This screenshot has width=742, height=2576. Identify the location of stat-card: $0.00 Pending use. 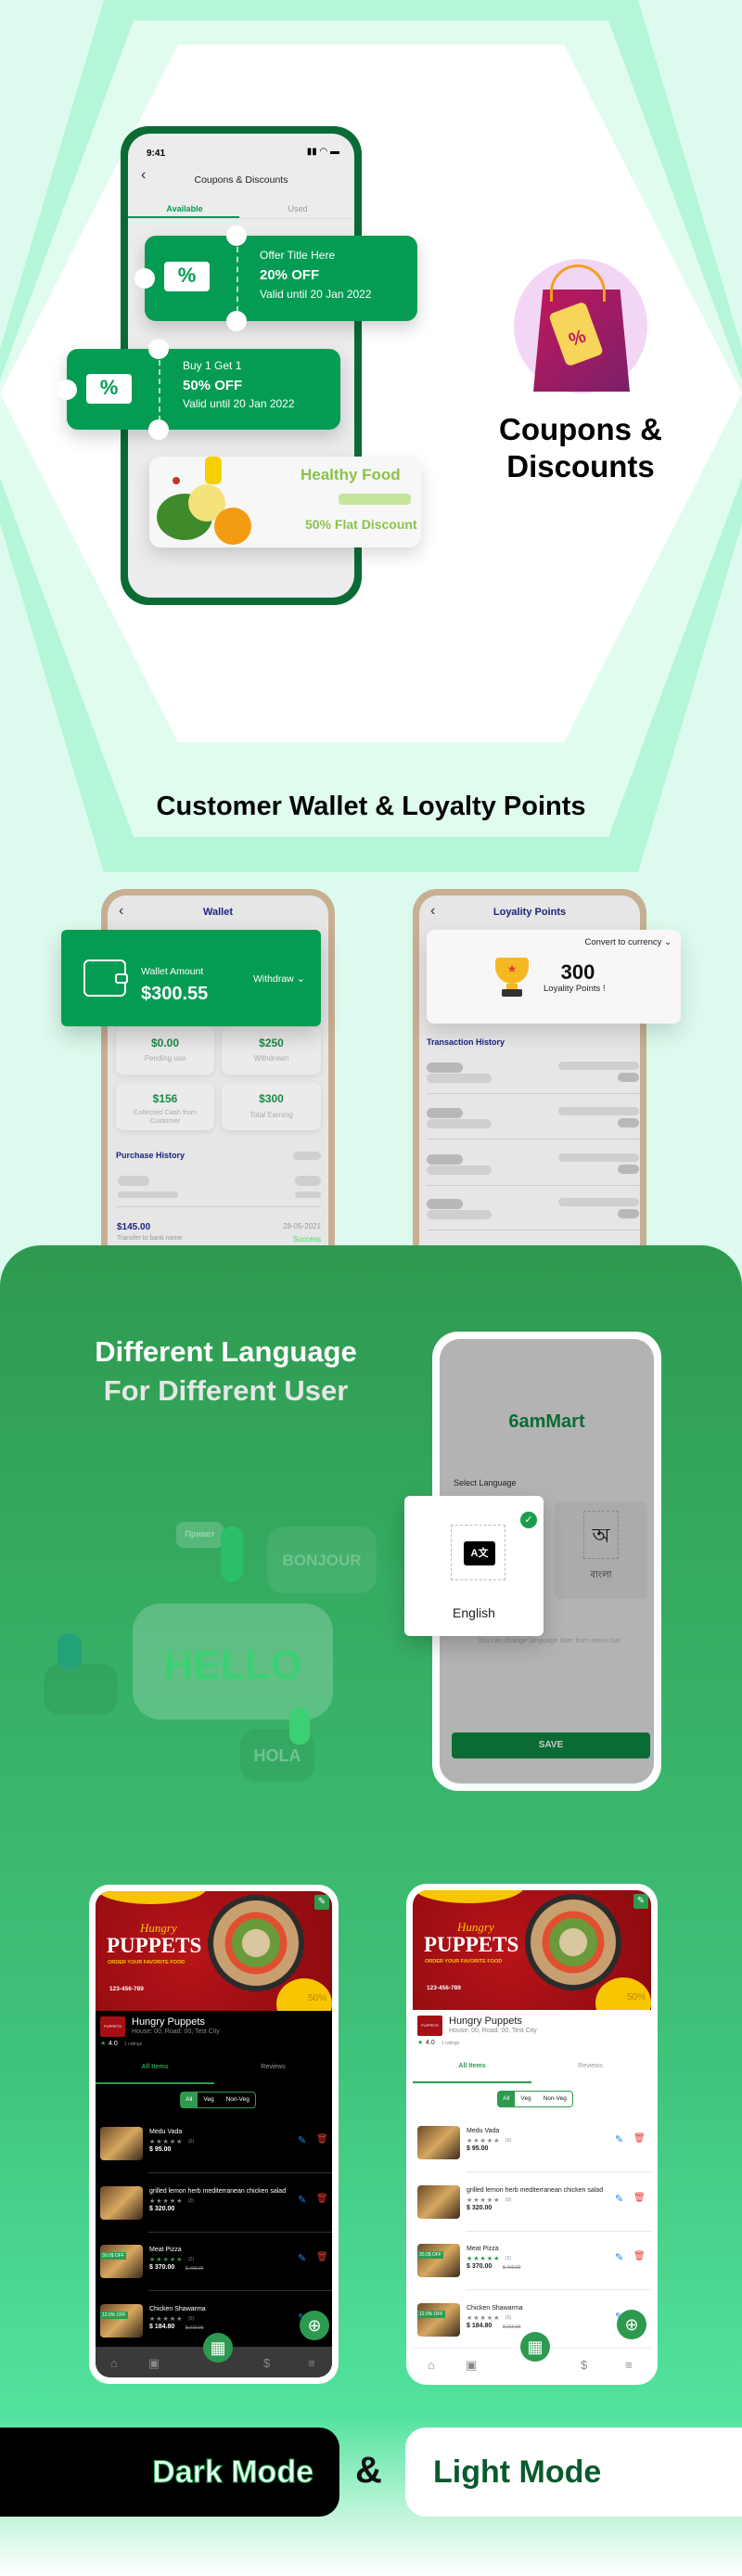
(165, 1051).